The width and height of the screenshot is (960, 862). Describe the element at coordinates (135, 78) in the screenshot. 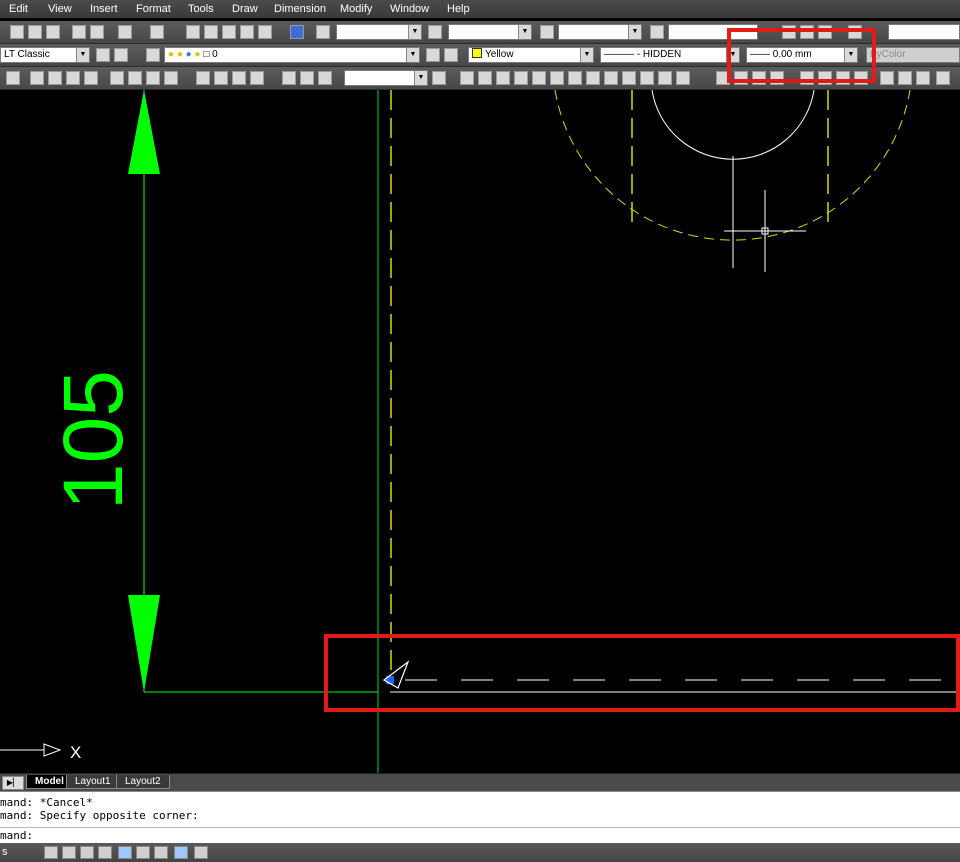

I see `dim-continue-icon` at that location.